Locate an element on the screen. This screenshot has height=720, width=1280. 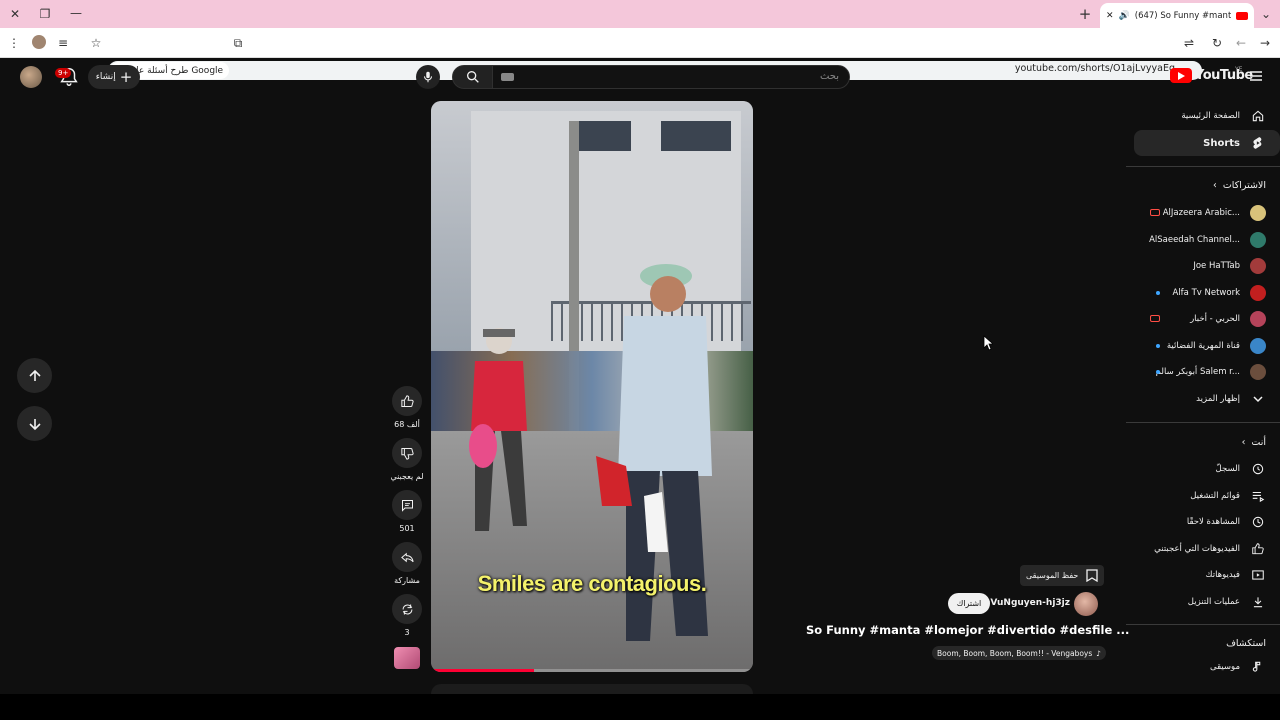
video-progress-bar is located at coordinates (592, 670).